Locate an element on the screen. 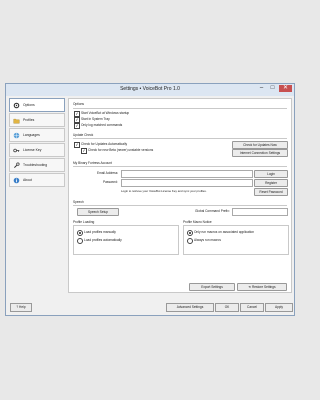 This screenshot has width=320, height=400. password-label: Password: is located at coordinates (110, 182).